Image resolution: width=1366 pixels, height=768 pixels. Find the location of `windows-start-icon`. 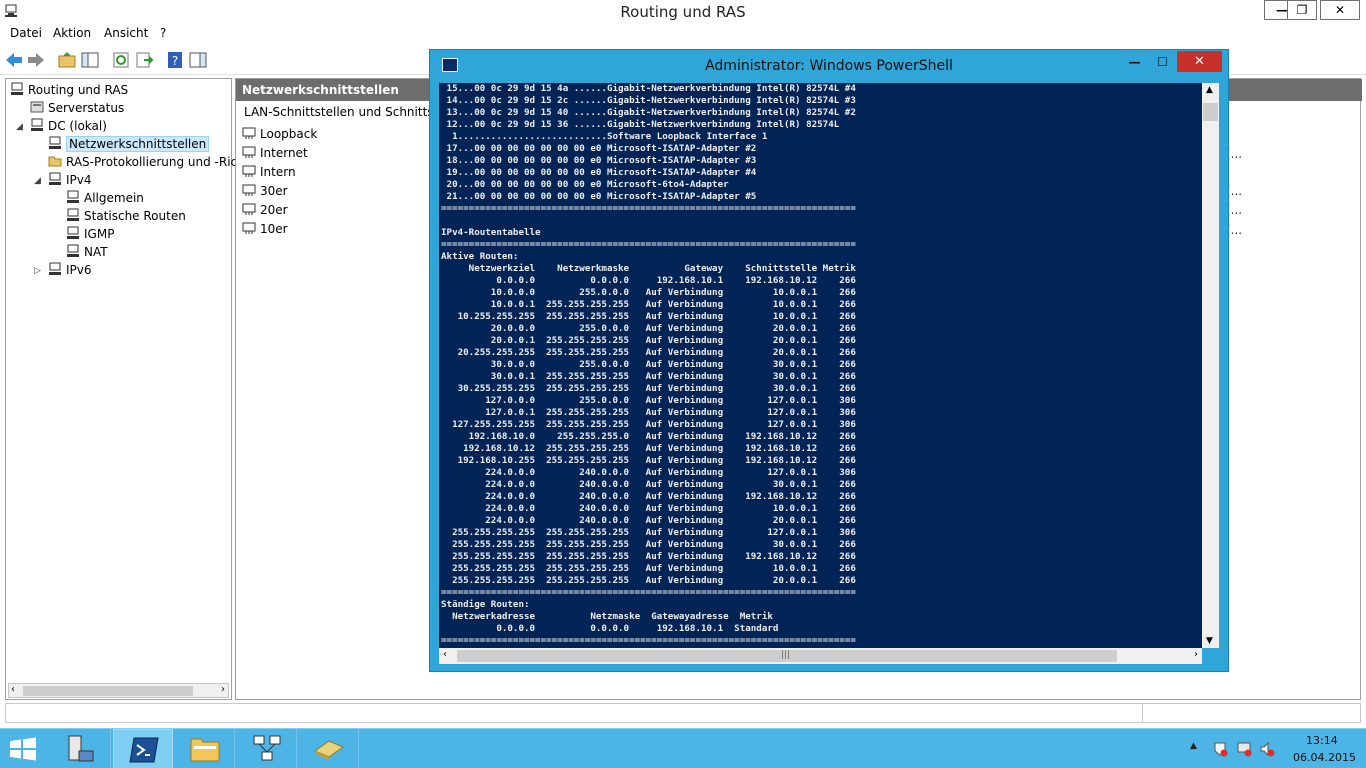

windows-start-icon is located at coordinates (23, 749).